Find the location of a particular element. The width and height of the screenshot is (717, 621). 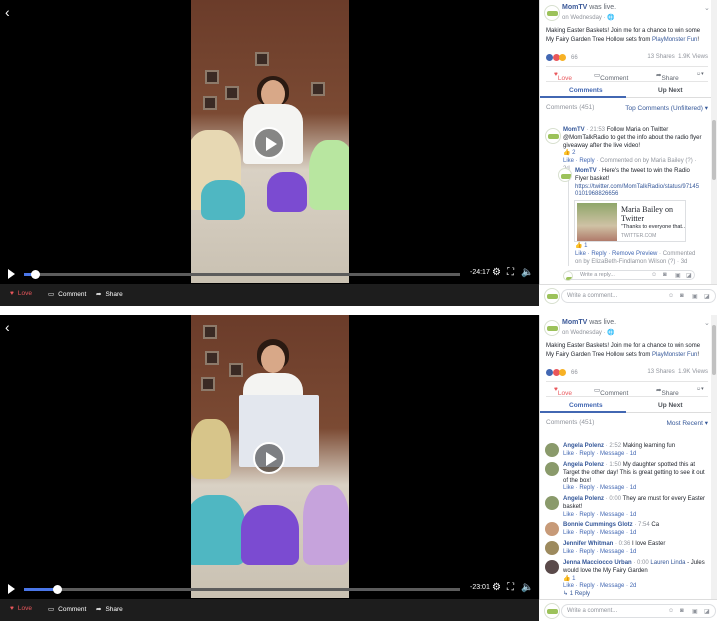

comment-author: Jenna Macciocco Urban is located at coordinates (597, 563).